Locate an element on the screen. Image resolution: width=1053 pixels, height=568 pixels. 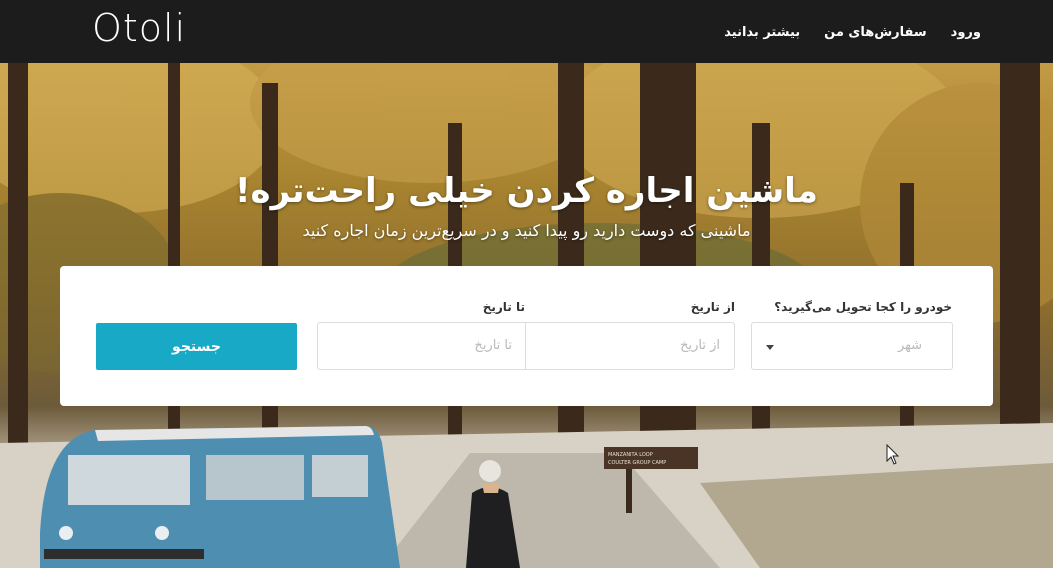
to-date-input: تا تاریخ is located at coordinates (422, 346).